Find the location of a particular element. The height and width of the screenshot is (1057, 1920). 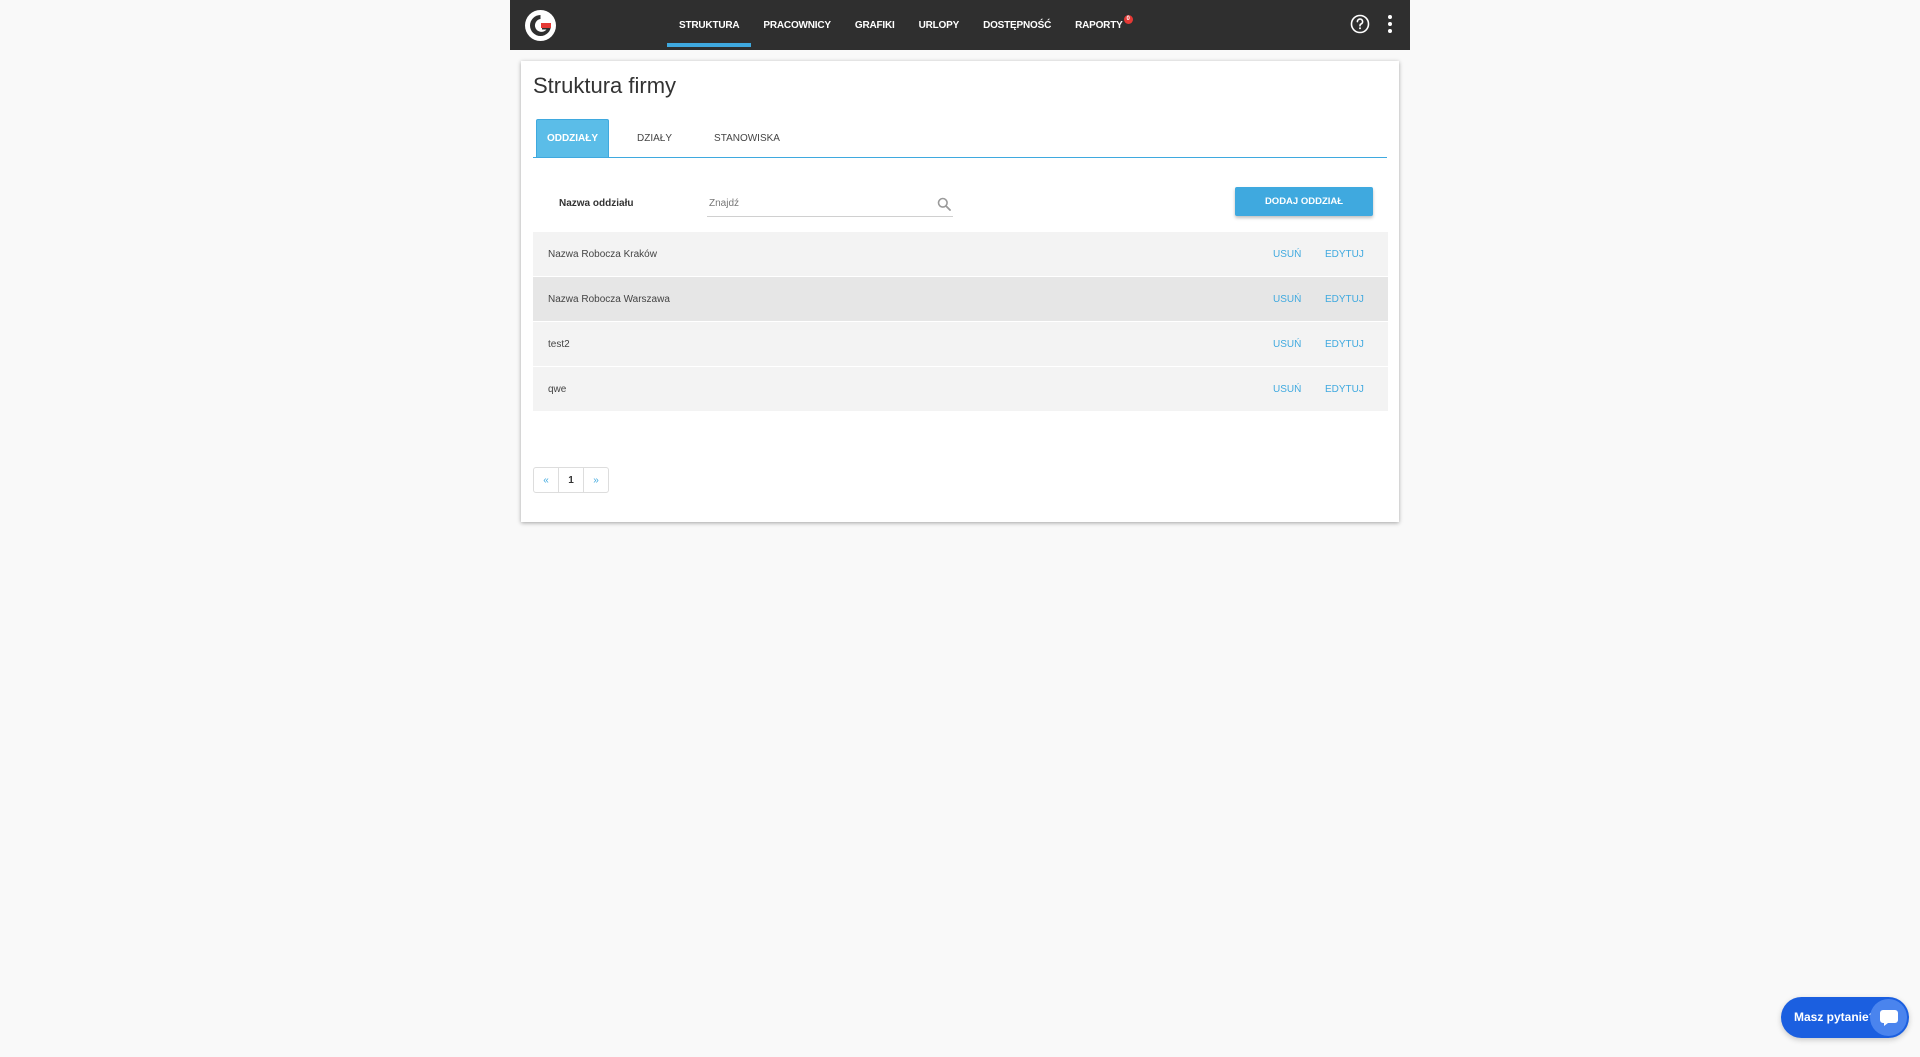

chat-label: Masz pytanie? is located at coordinates (1835, 1017).